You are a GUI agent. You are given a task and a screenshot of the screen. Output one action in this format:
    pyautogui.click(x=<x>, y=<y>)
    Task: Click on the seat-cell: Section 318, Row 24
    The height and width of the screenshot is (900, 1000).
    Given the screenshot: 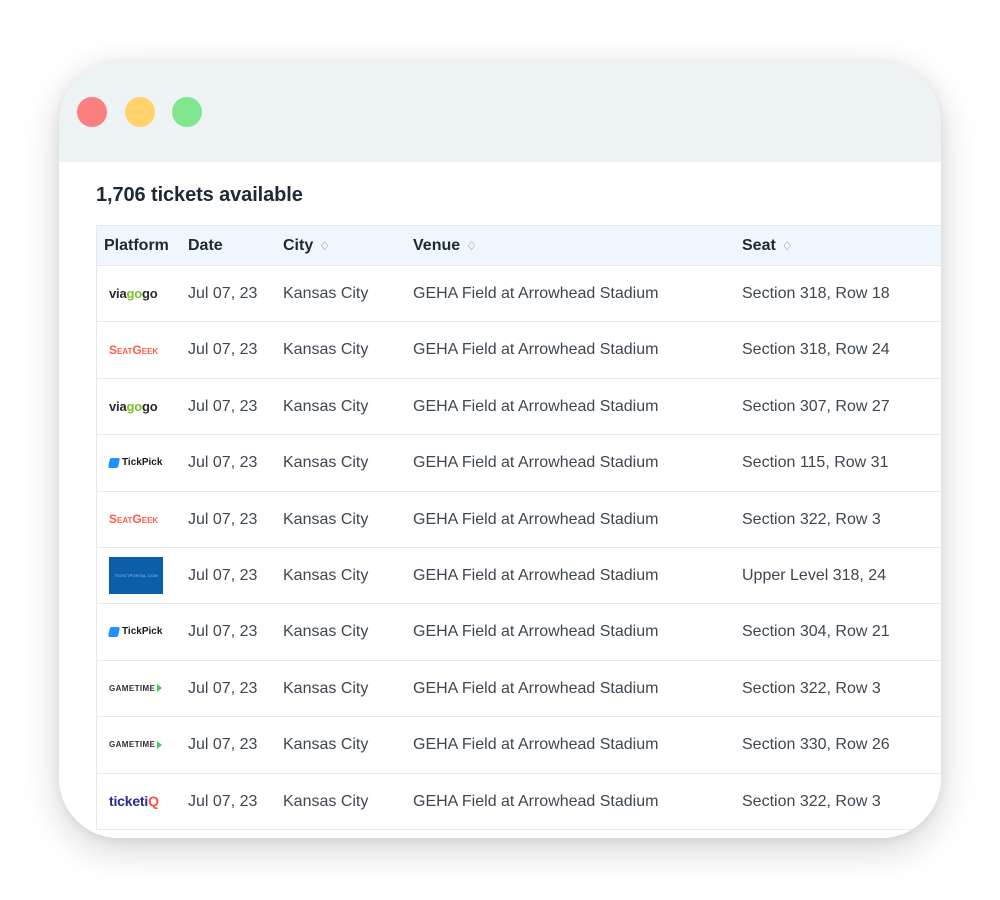 What is the action you would take?
    pyautogui.click(x=816, y=350)
    